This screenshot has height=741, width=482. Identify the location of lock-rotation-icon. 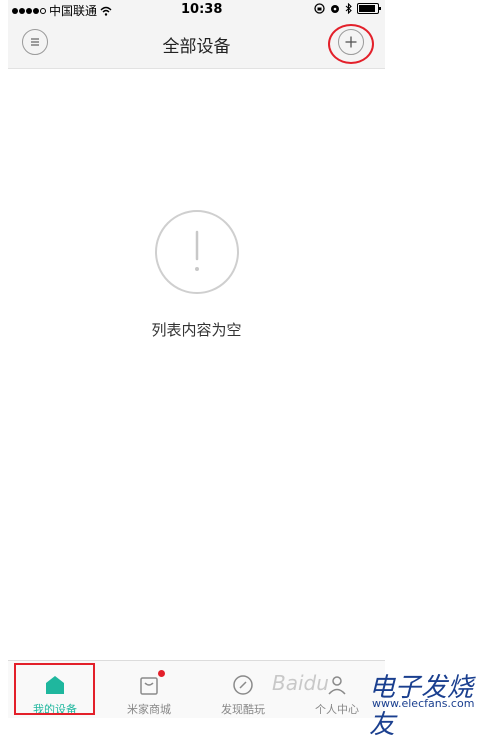
(319, 8).